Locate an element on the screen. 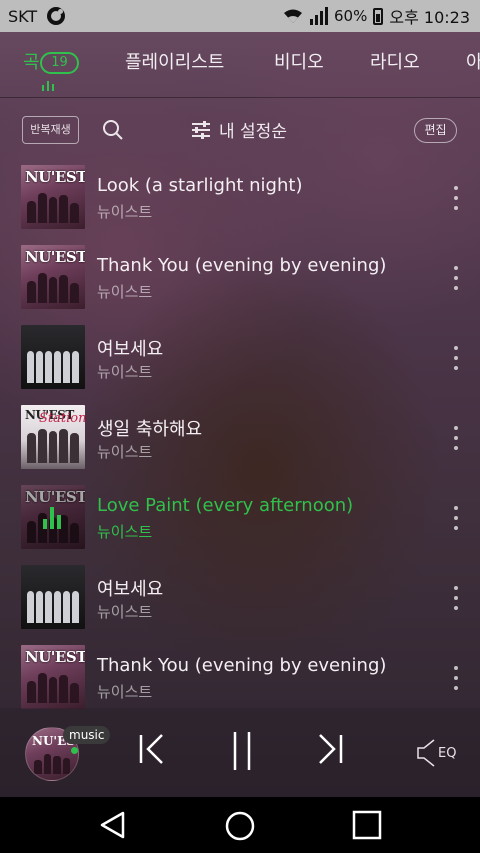 The image size is (480, 853). song-title: Look (a starlight night) is located at coordinates (200, 185).